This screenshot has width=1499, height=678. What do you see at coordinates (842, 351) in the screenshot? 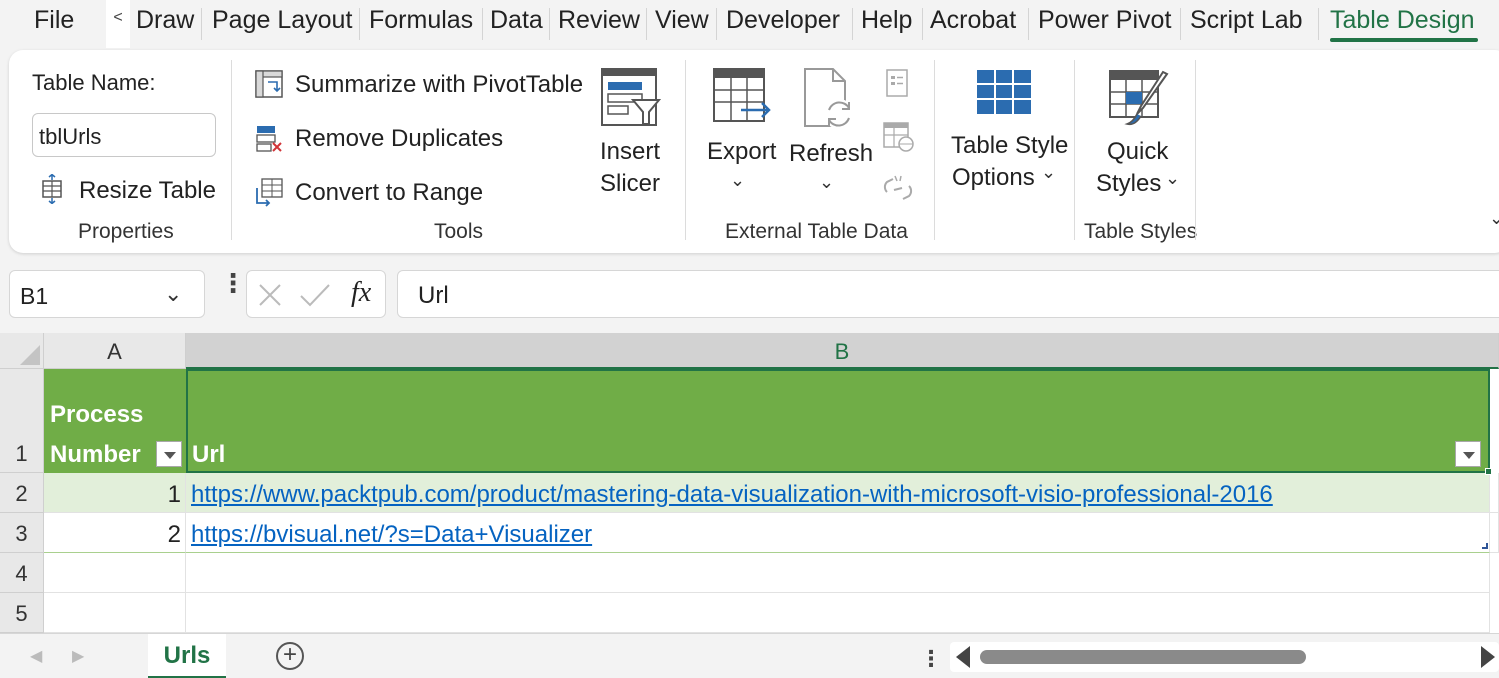
I see `column-header-b: B` at bounding box center [842, 351].